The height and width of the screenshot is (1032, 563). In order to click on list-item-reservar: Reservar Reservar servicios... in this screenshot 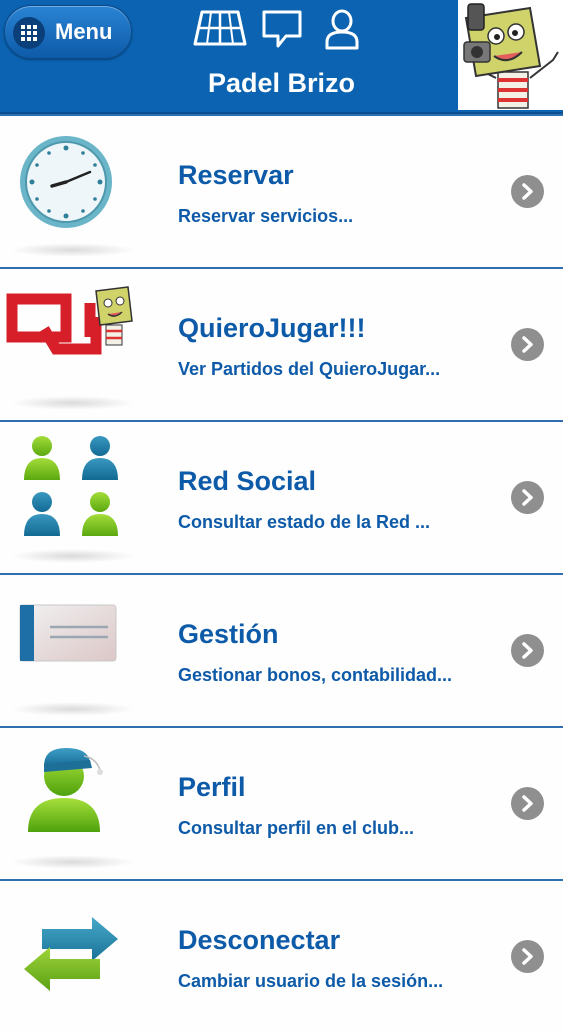, I will do `click(281, 190)`.